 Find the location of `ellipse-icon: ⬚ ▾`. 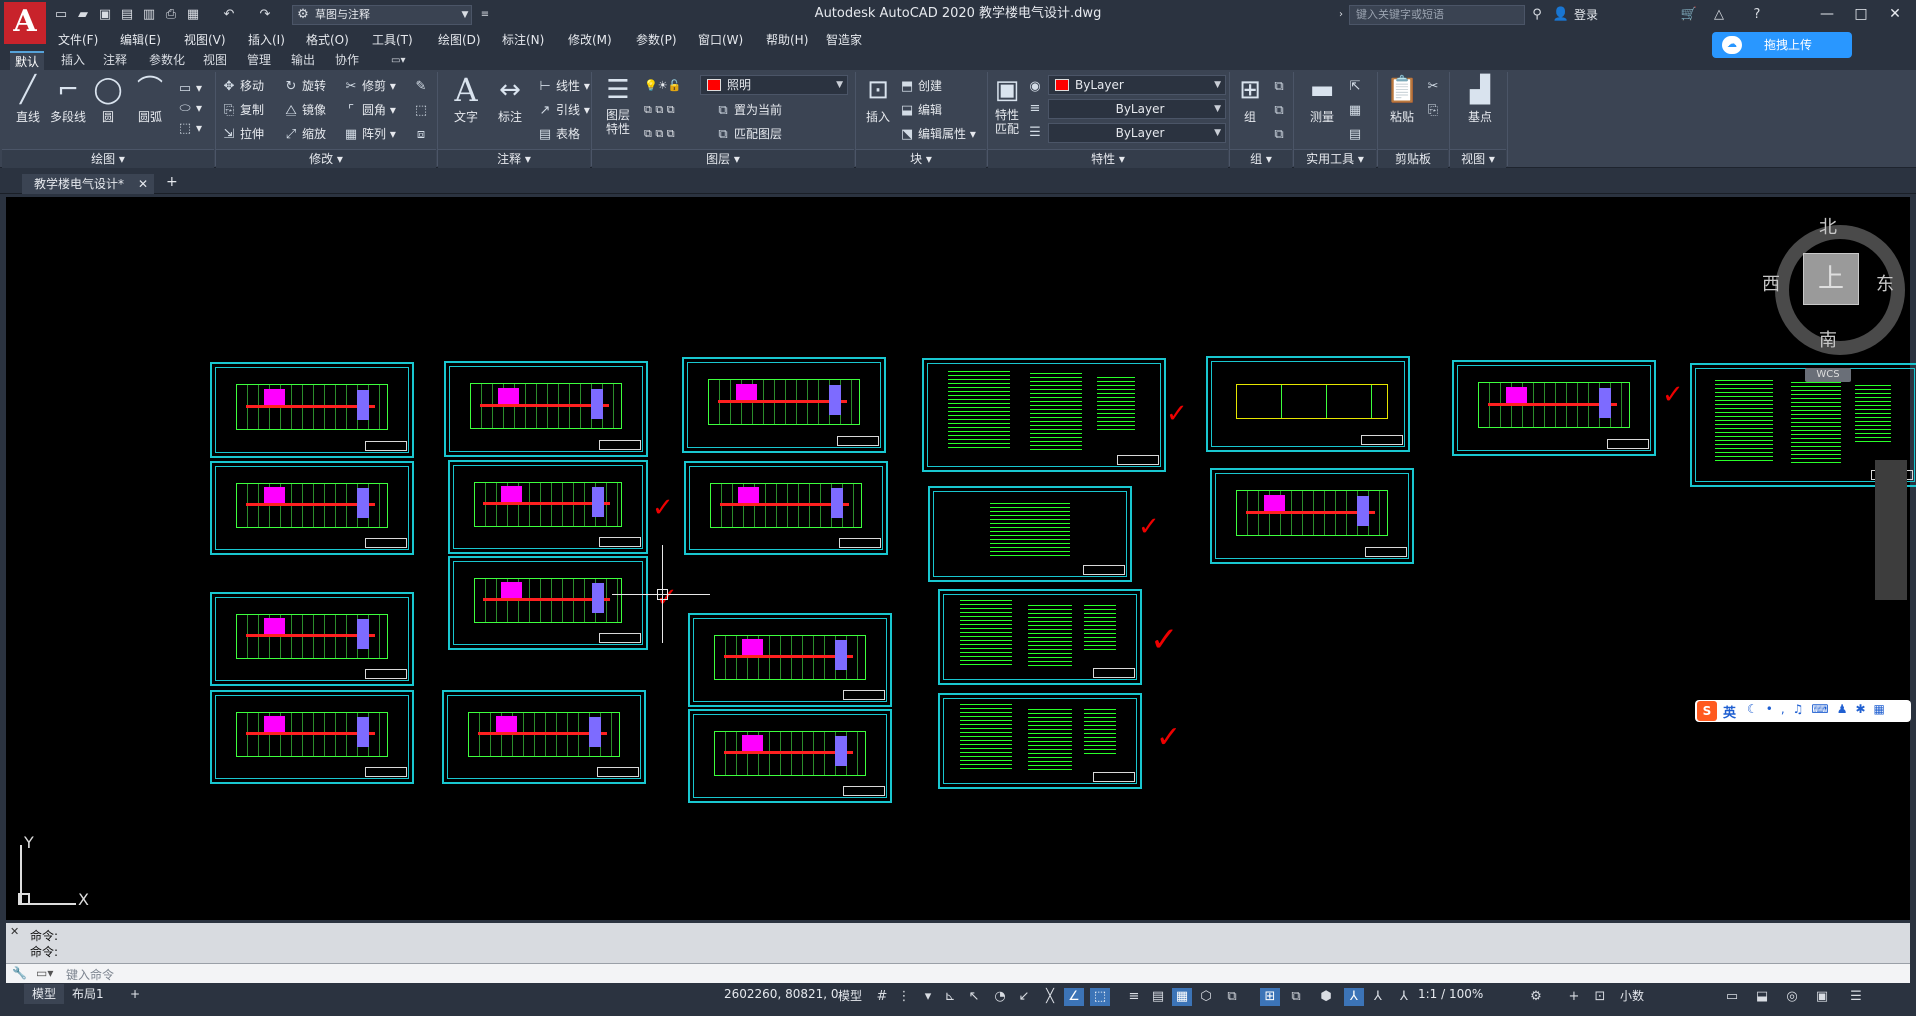

ellipse-icon: ⬚ ▾ is located at coordinates (189, 128).